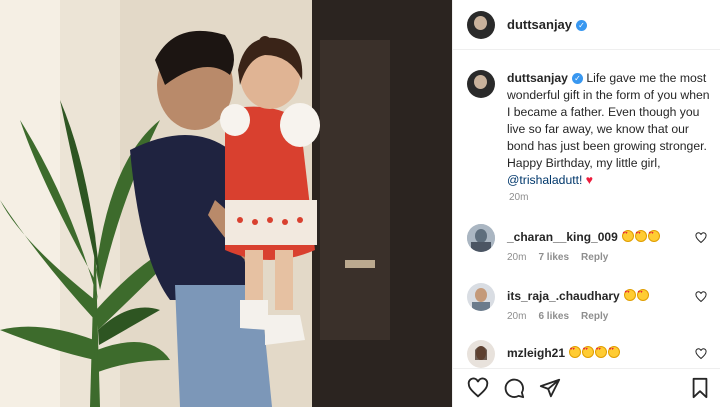  I want to click on commenter-username: _charan__king_009, so click(562, 237).